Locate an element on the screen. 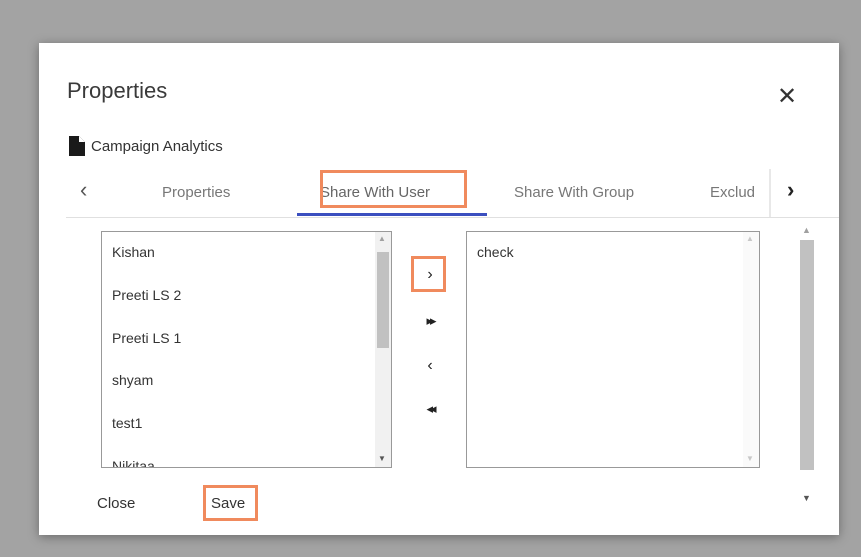 Image resolution: width=861 pixels, height=557 pixels. tab-divider is located at coordinates (770, 193).